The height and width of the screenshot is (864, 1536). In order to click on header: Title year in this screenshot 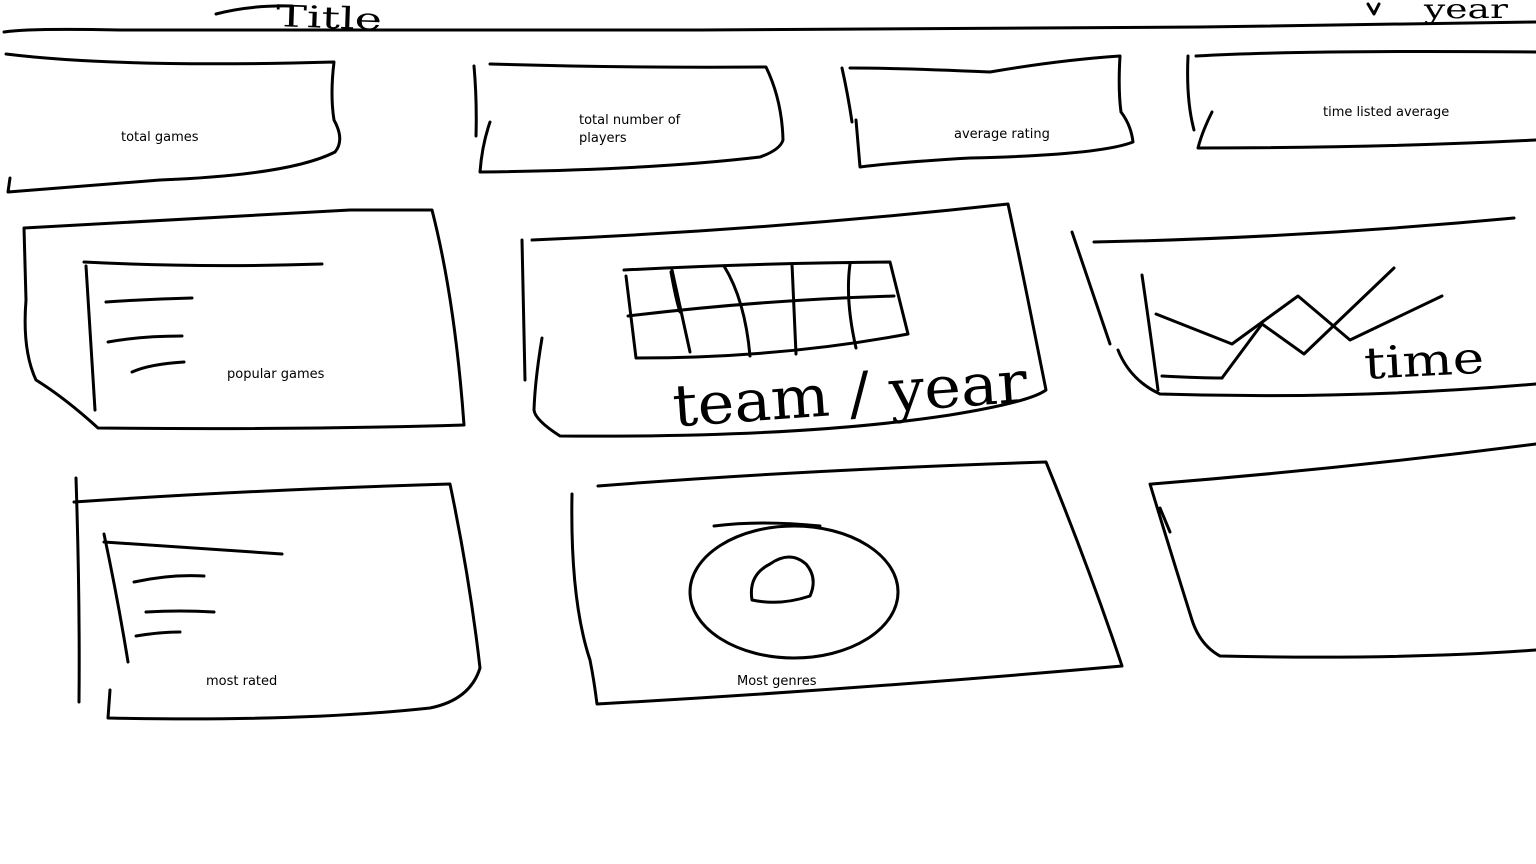, I will do `click(769, 19)`.